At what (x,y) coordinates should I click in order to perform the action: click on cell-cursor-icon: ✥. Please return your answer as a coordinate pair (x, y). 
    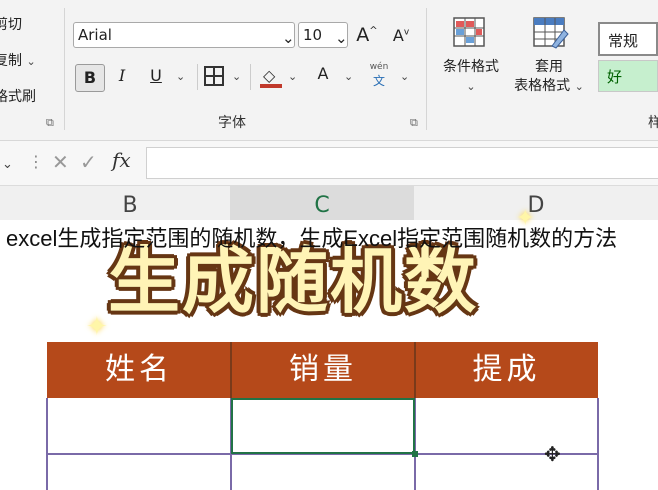
    Looking at the image, I should click on (552, 454).